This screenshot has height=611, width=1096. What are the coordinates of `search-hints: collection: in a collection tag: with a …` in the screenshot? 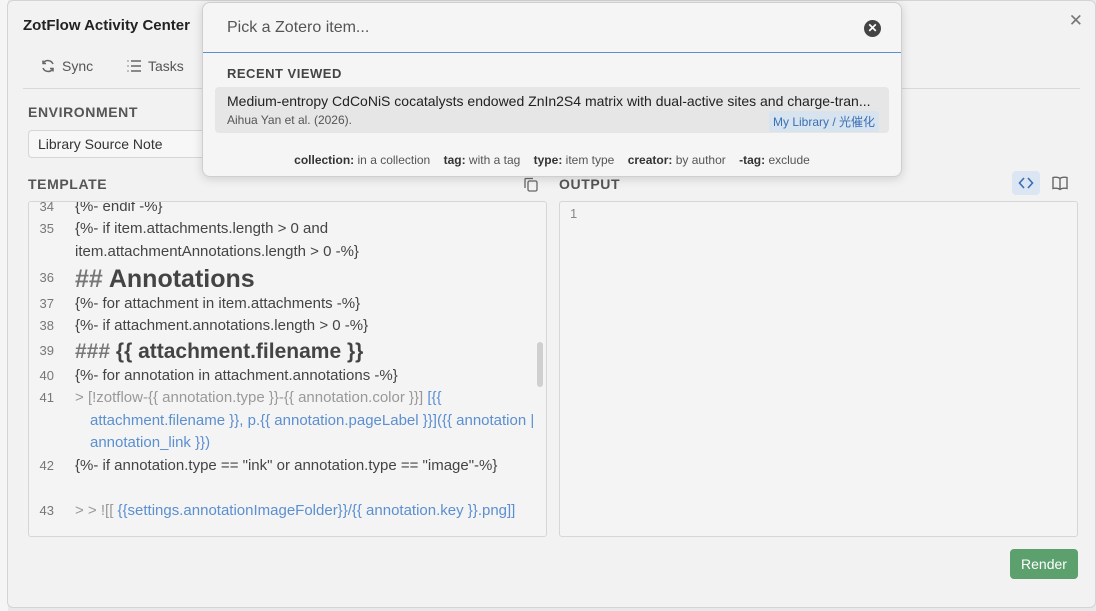 It's located at (552, 160).